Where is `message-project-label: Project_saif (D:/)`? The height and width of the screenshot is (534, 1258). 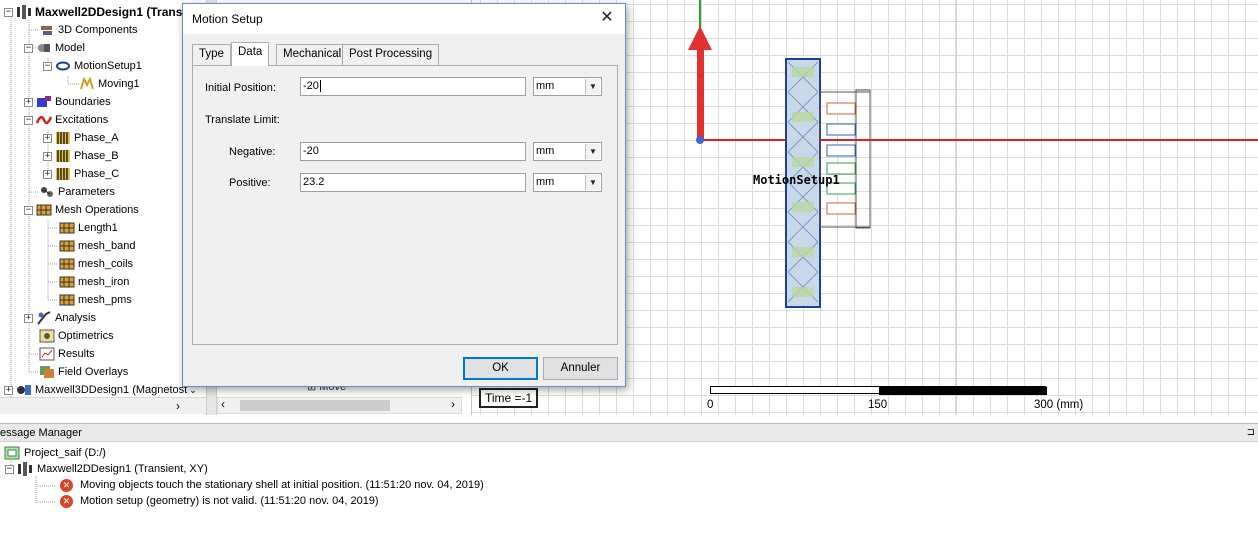 message-project-label: Project_saif (D:/) is located at coordinates (65, 453).